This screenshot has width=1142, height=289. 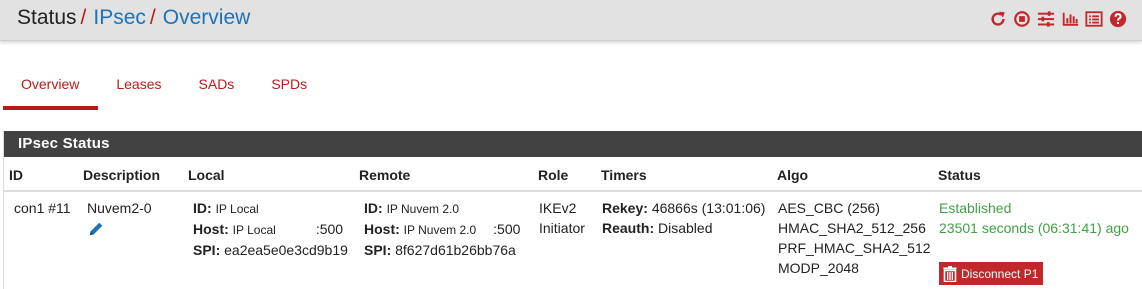 What do you see at coordinates (1058, 19) in the screenshot?
I see `header-actions` at bounding box center [1058, 19].